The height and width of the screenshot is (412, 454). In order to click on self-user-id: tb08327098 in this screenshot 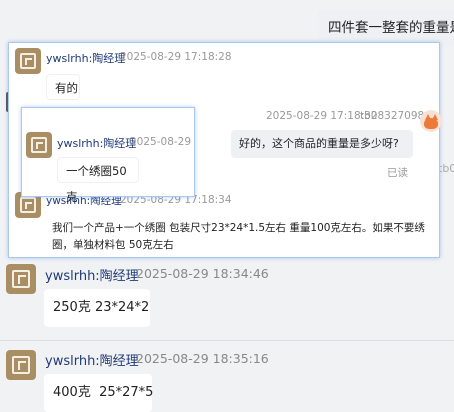, I will do `click(392, 116)`.